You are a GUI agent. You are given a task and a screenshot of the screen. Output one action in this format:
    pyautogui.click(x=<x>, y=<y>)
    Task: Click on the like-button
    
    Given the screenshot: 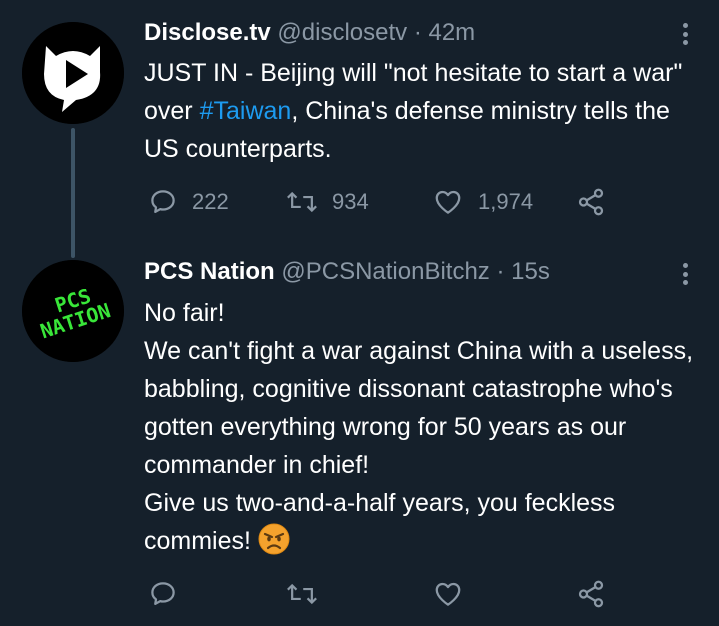 What is the action you would take?
    pyautogui.click(x=448, y=594)
    